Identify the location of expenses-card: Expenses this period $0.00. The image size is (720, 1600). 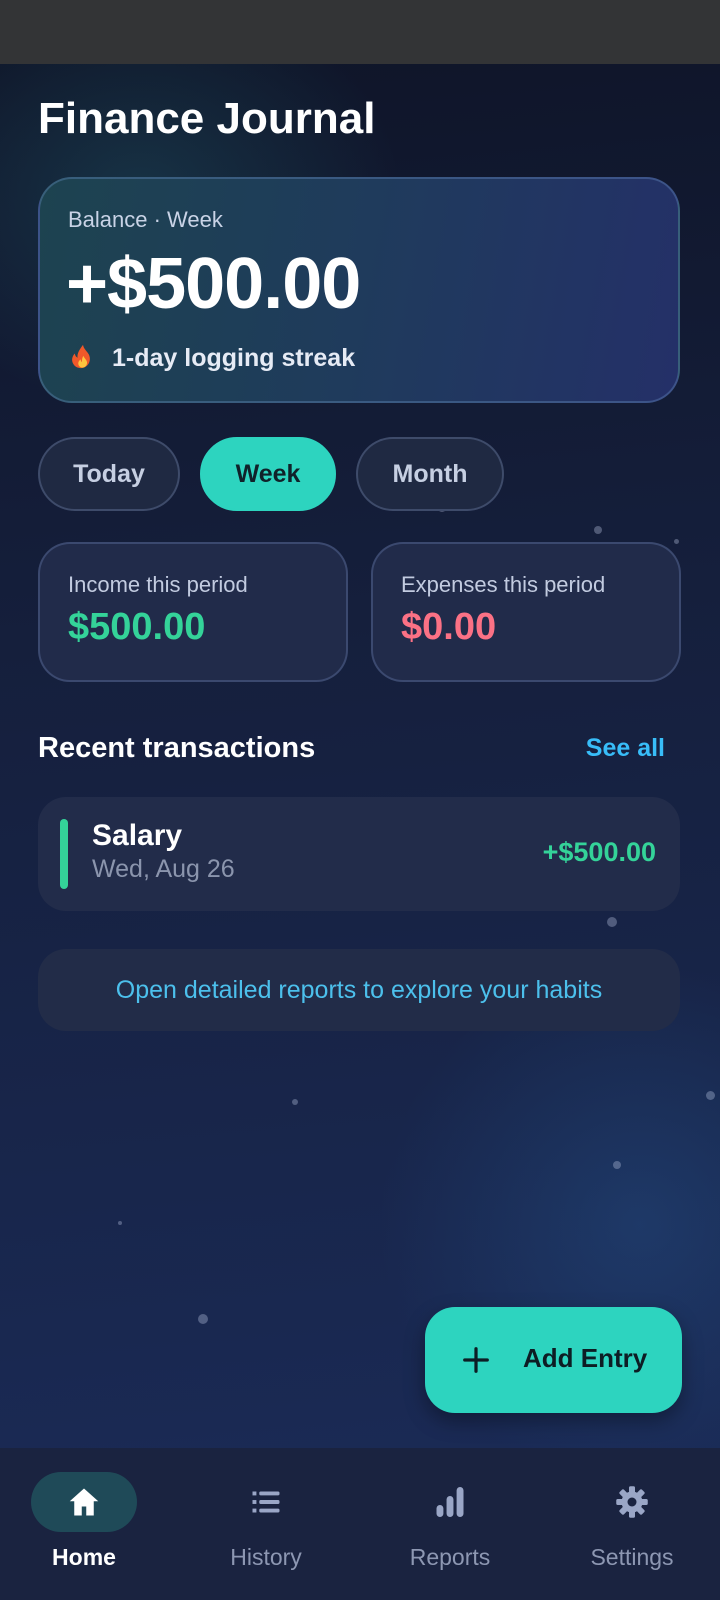
(526, 612).